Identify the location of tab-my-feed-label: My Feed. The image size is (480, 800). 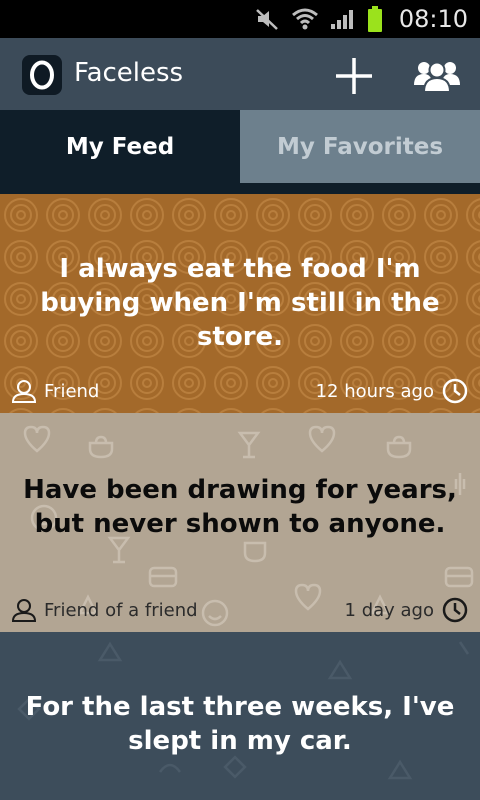
(120, 146).